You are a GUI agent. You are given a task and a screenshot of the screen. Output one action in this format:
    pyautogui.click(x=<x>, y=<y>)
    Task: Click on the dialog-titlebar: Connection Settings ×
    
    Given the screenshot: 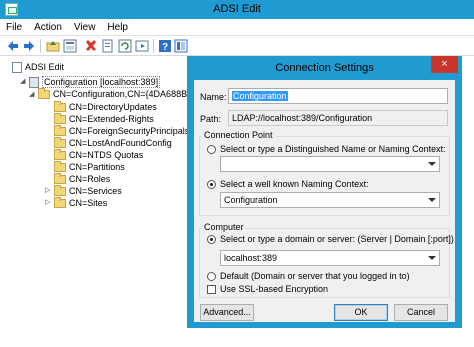 What is the action you would take?
    pyautogui.click(x=324, y=68)
    